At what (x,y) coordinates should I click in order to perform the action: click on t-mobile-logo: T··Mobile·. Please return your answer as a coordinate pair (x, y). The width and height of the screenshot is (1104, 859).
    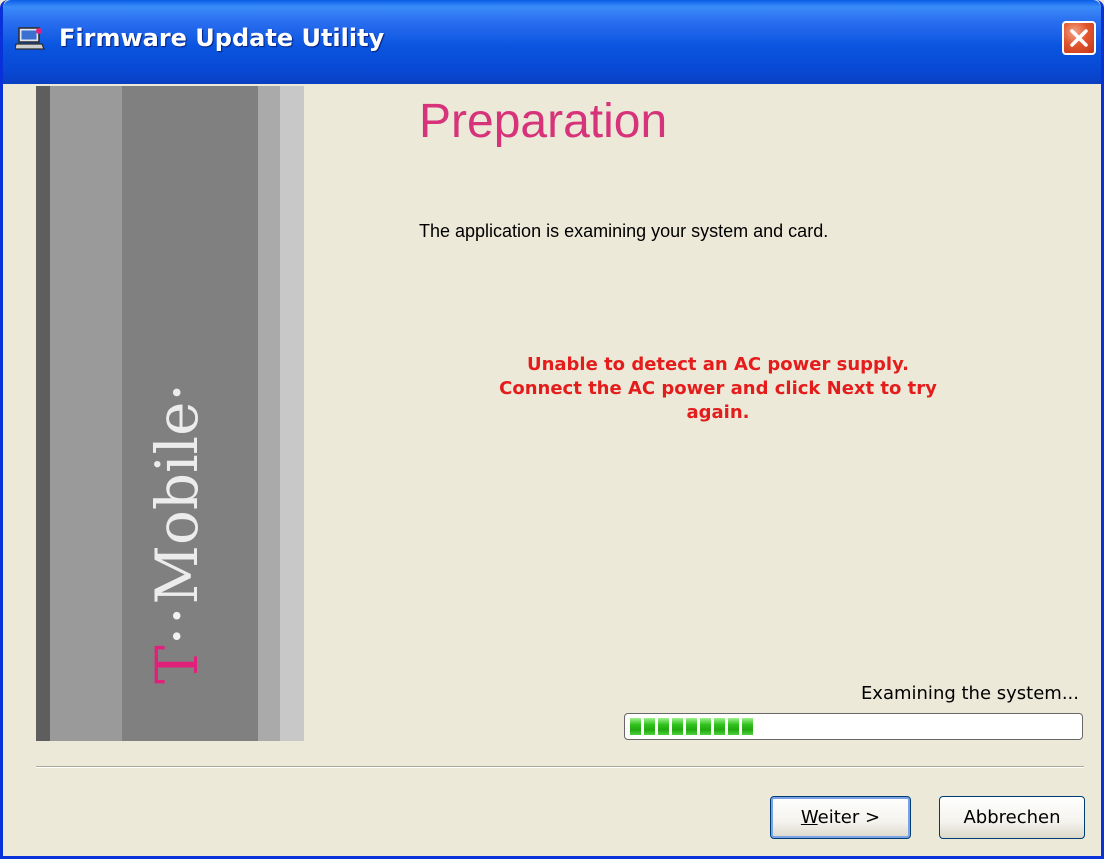
    Looking at the image, I should click on (177, 533).